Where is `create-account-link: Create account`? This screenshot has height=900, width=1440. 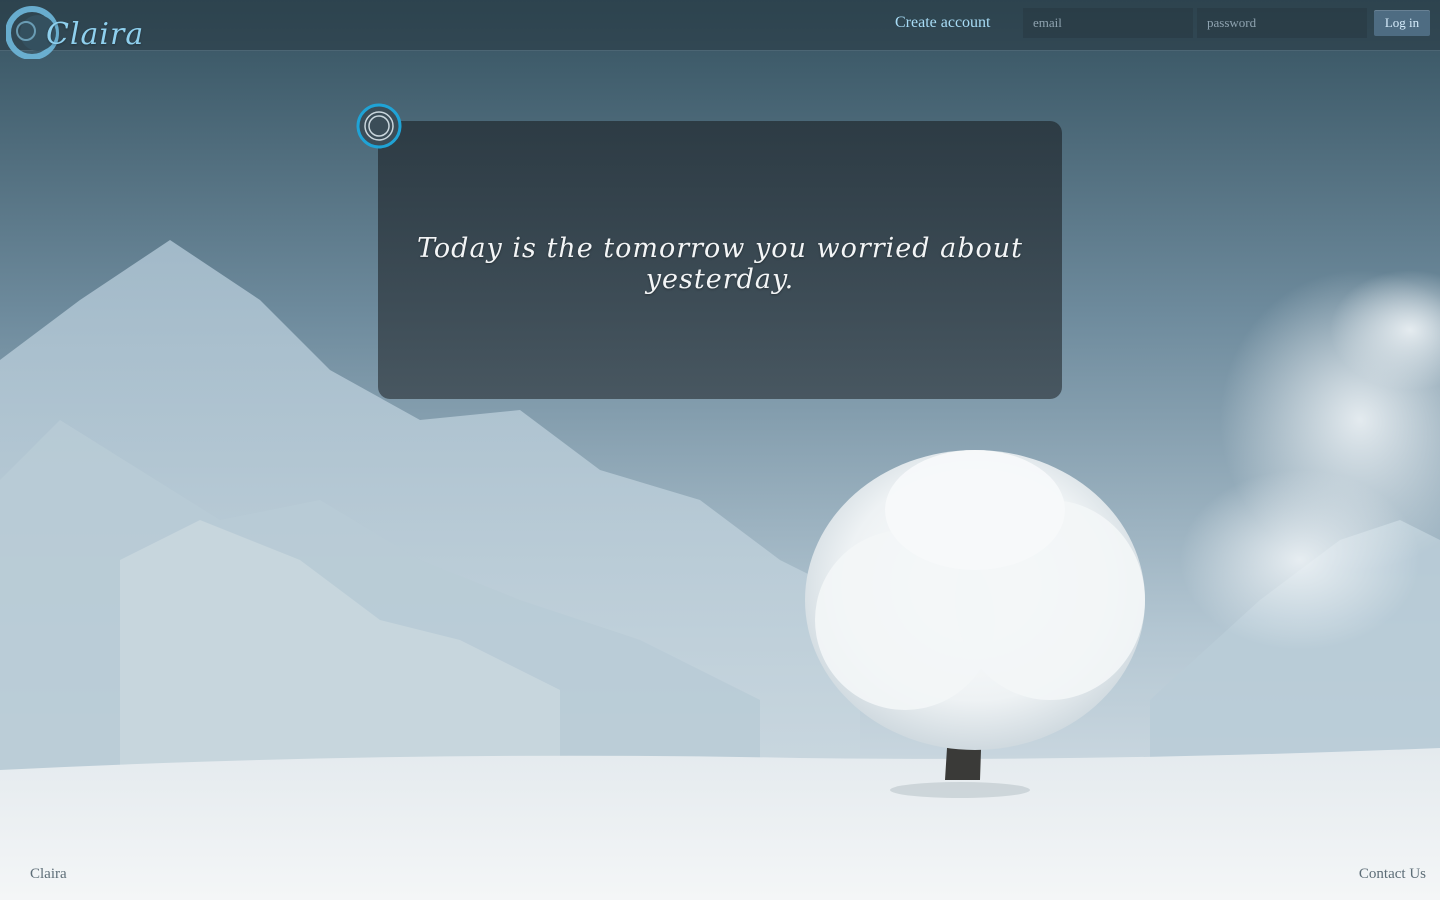
create-account-link: Create account is located at coordinates (943, 23).